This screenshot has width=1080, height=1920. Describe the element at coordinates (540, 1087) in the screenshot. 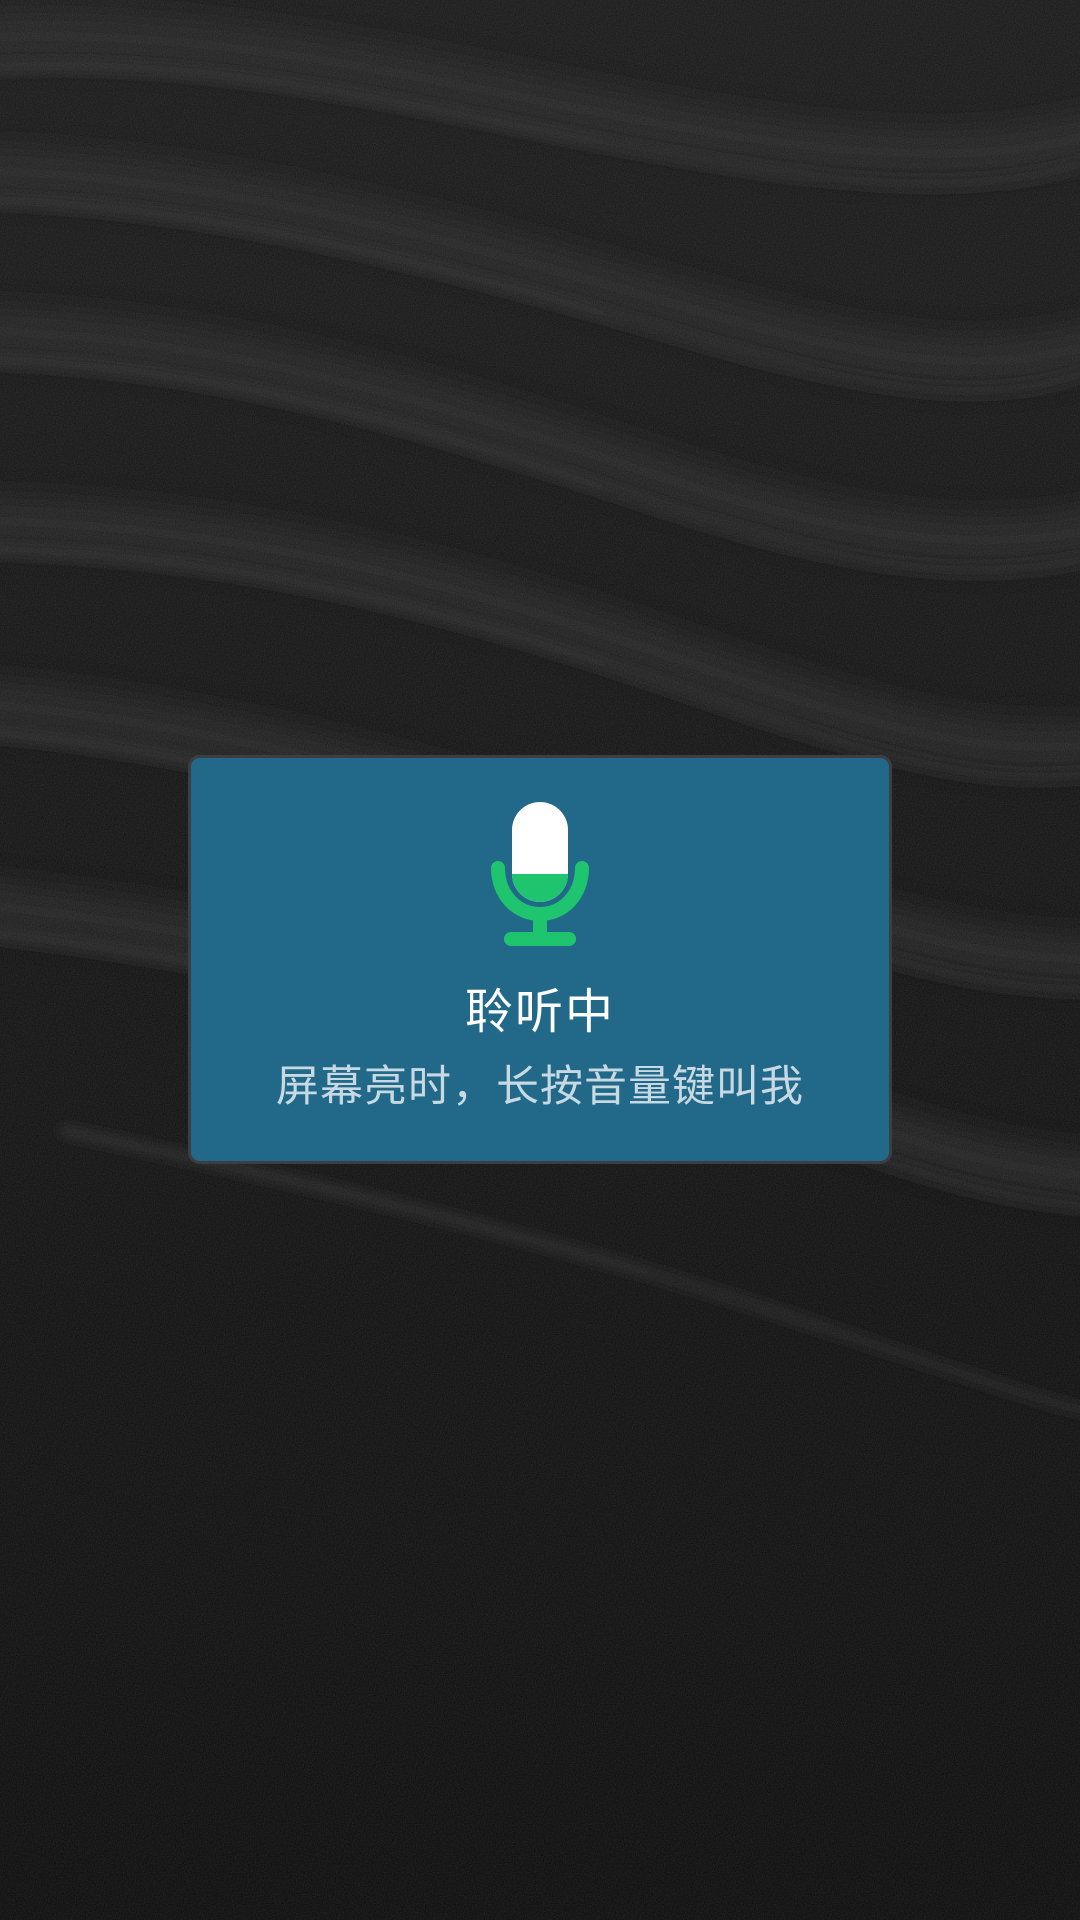

I see `volume-key-hint: 屏幕亮时，长按音量键叫我` at that location.